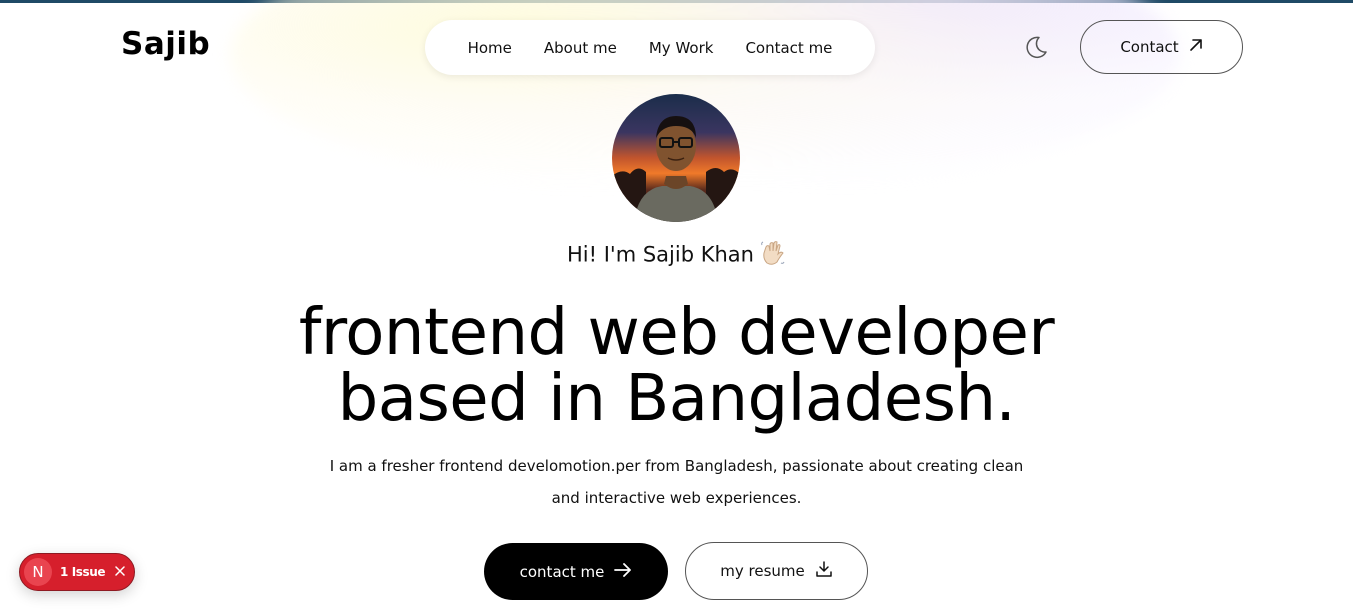  What do you see at coordinates (562, 571) in the screenshot?
I see `contact-me-label: contact me` at bounding box center [562, 571].